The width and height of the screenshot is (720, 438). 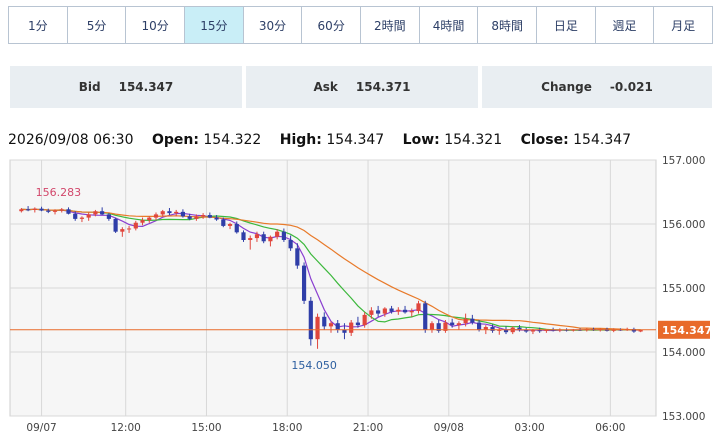 I want to click on x-tick-label: 15:00, so click(x=206, y=428).